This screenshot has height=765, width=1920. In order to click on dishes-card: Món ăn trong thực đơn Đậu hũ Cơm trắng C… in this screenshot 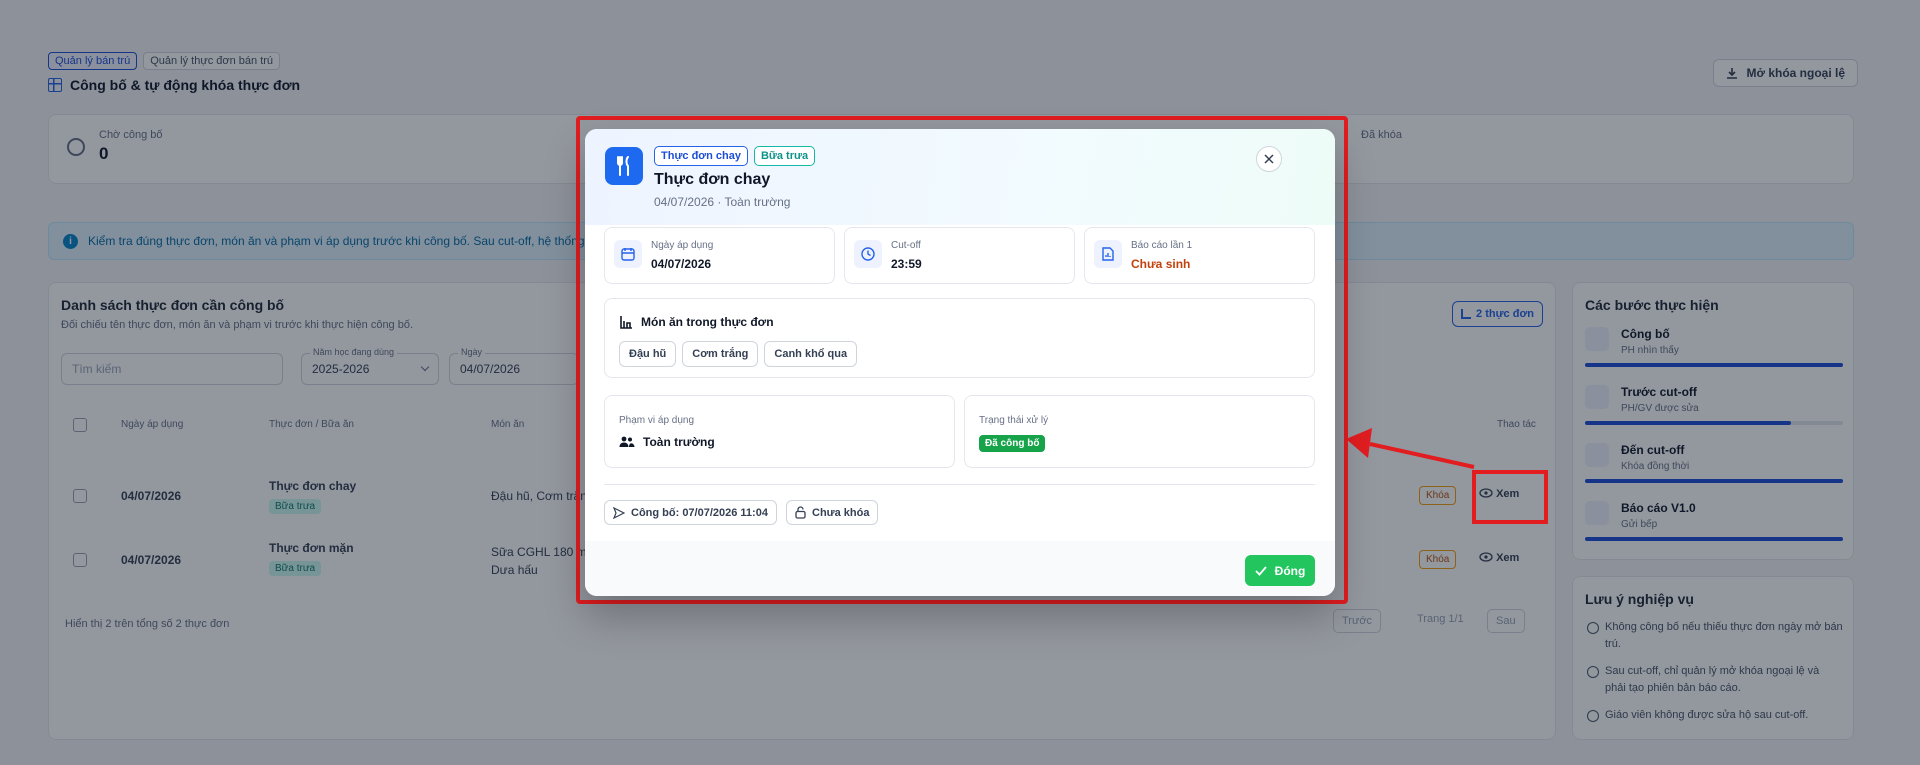, I will do `click(959, 338)`.